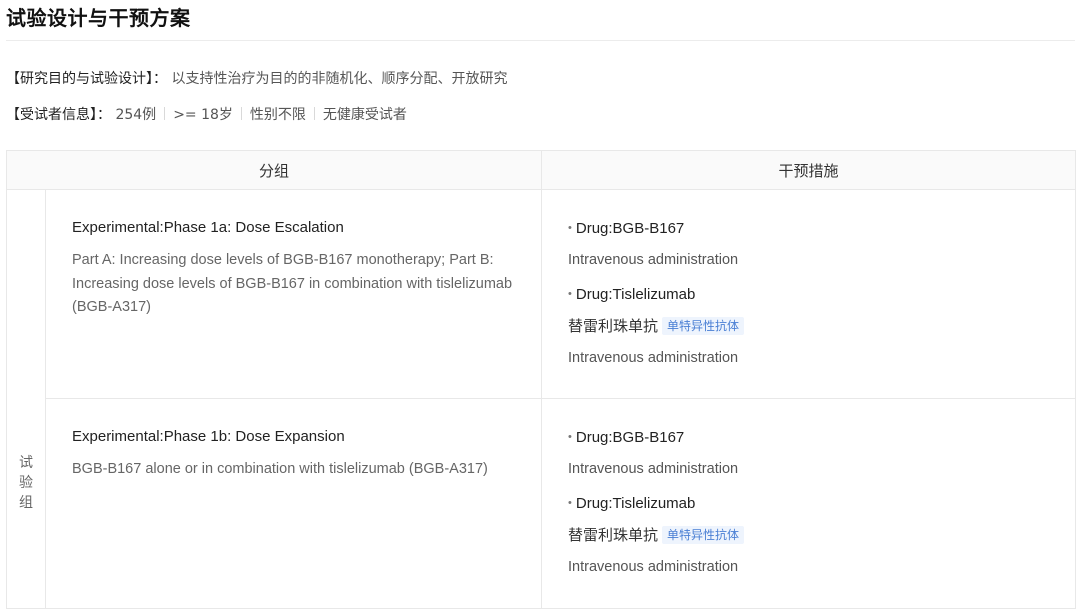 This screenshot has height=609, width=1080. What do you see at coordinates (339, 79) in the screenshot?
I see `study-purpose-value: 以支持性治疗为目的的非随机化、顺序分配、开放研究` at bounding box center [339, 79].